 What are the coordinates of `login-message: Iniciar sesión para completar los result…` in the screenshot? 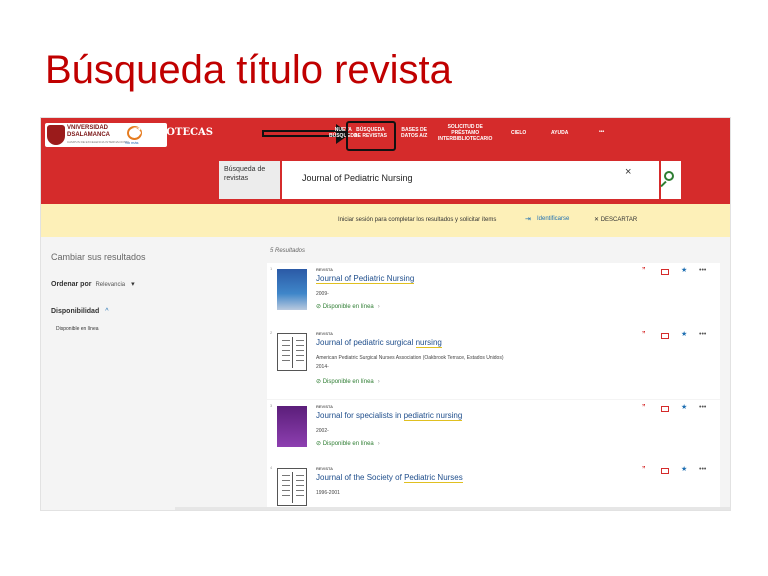 It's located at (417, 220).